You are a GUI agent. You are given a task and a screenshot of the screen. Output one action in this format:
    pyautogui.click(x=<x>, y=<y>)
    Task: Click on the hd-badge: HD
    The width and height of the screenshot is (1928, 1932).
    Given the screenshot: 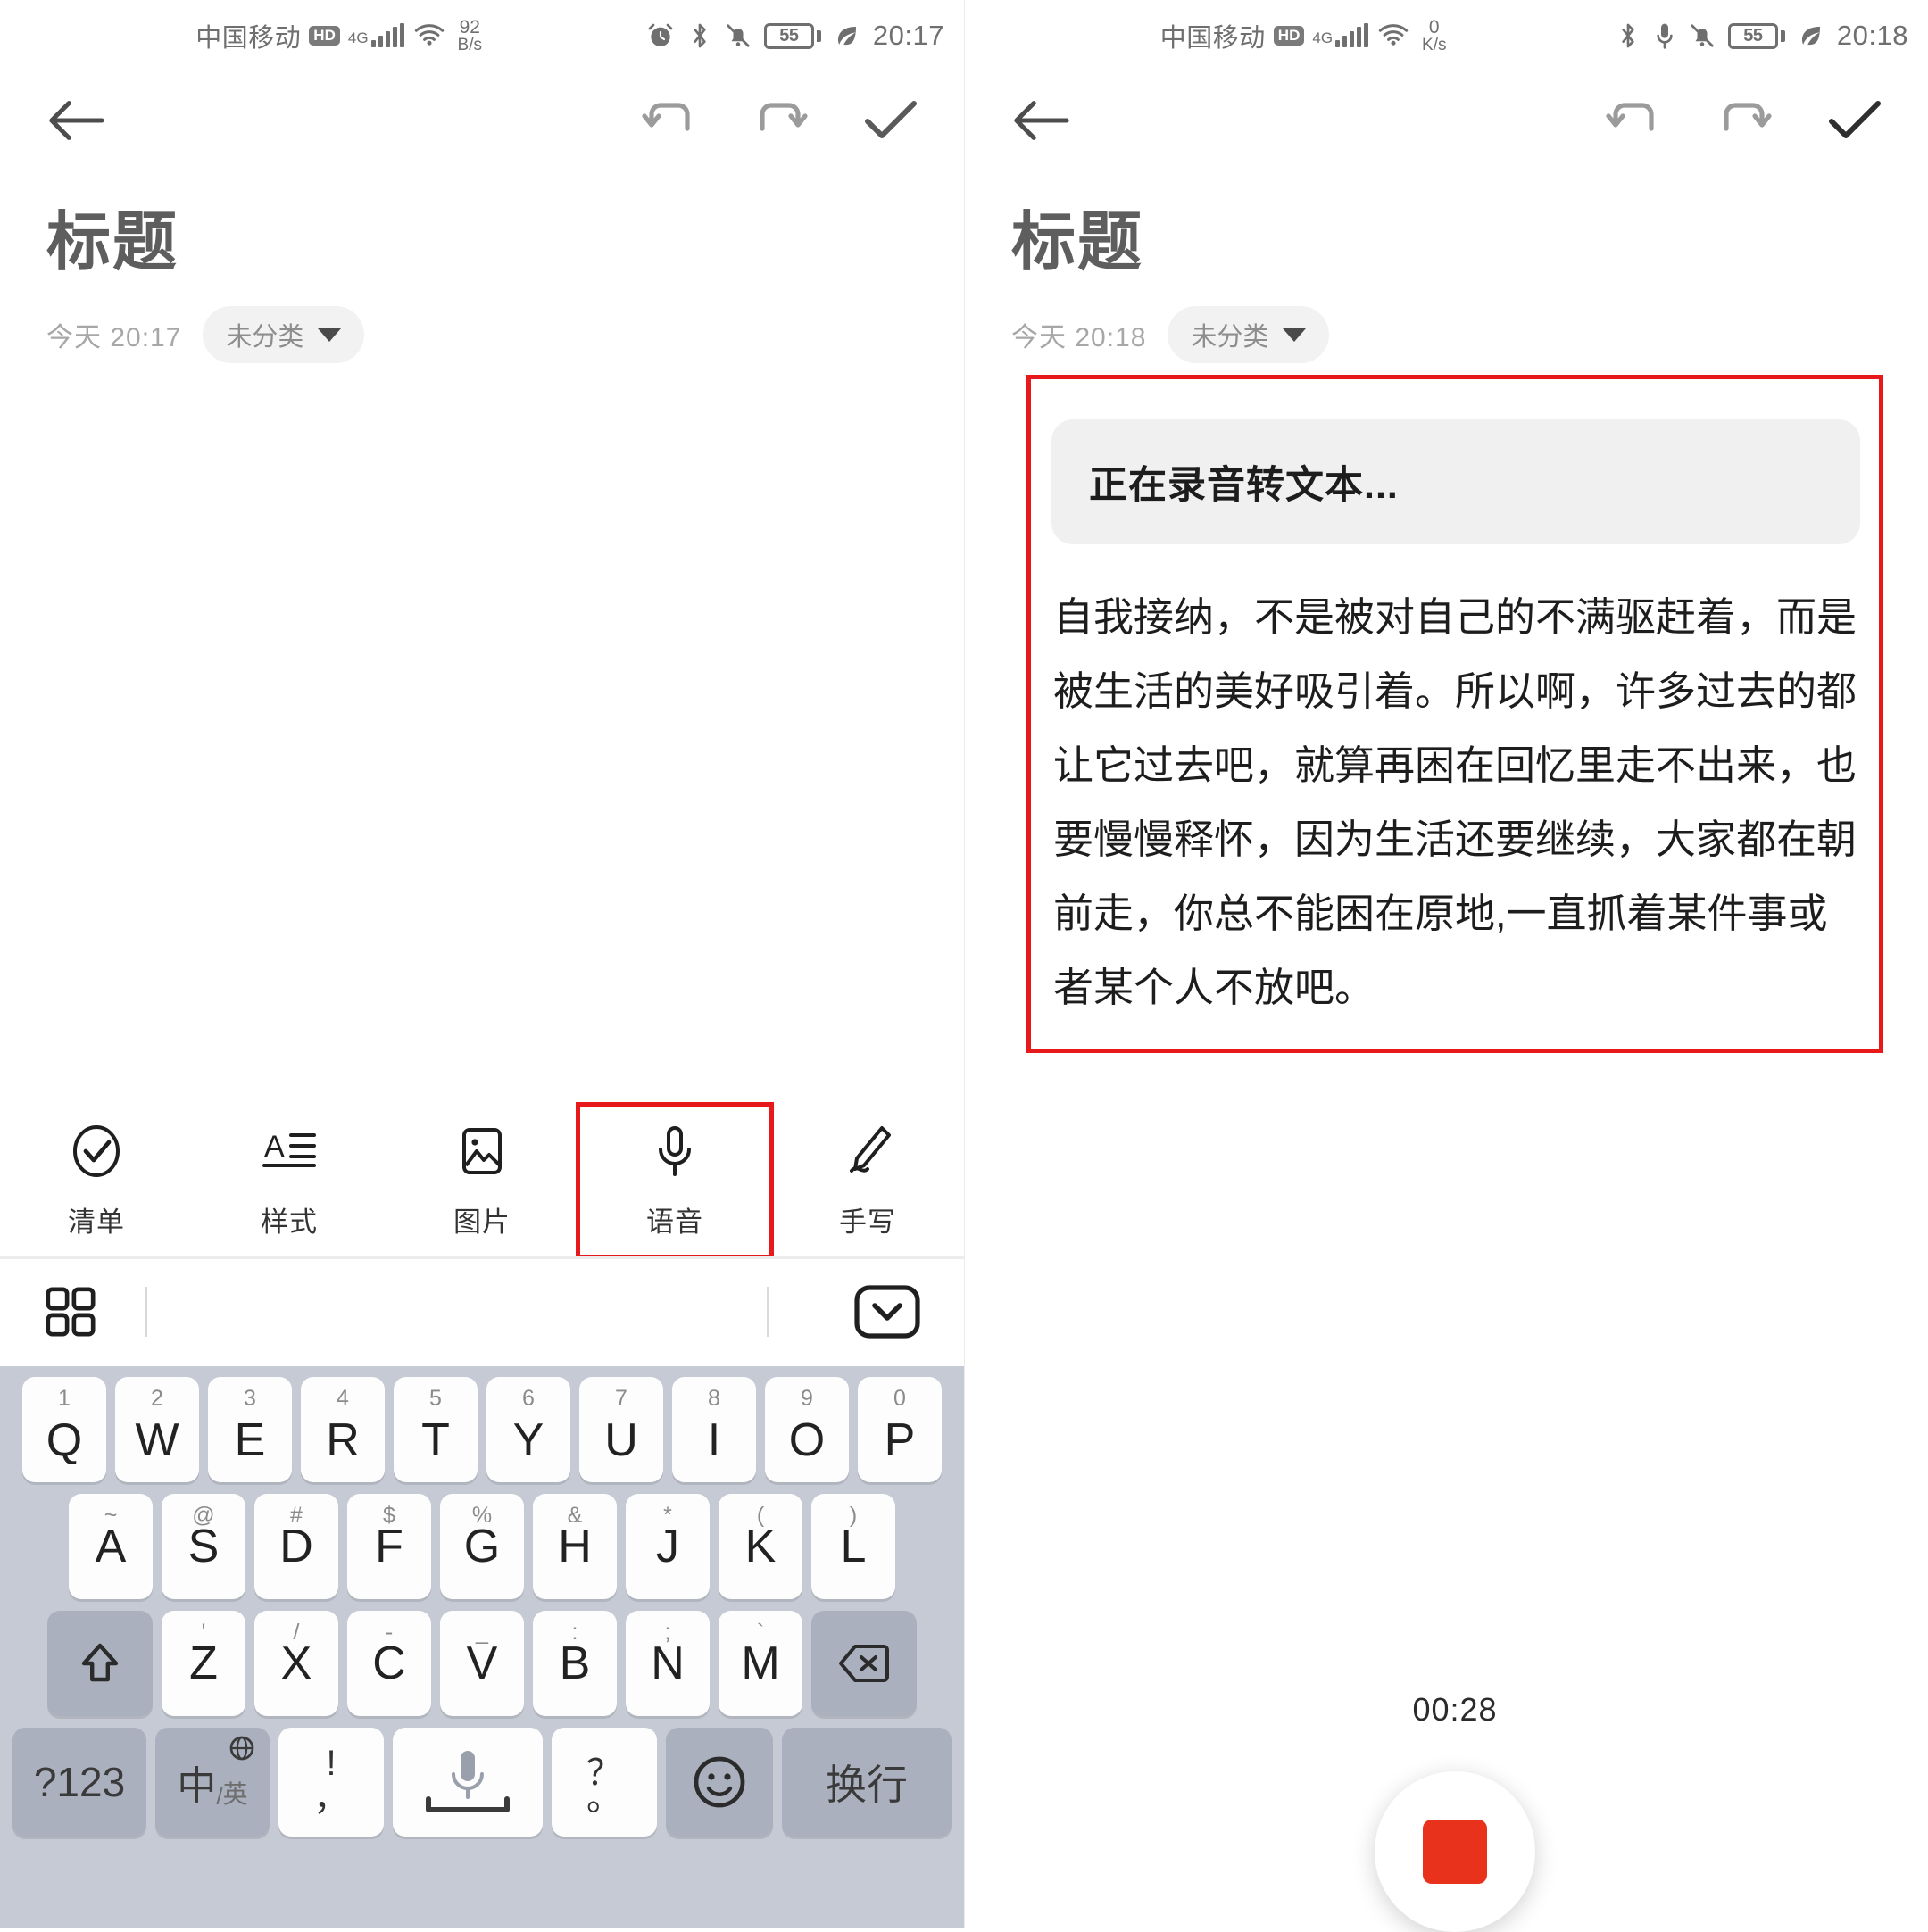 What is the action you would take?
    pyautogui.click(x=1289, y=36)
    